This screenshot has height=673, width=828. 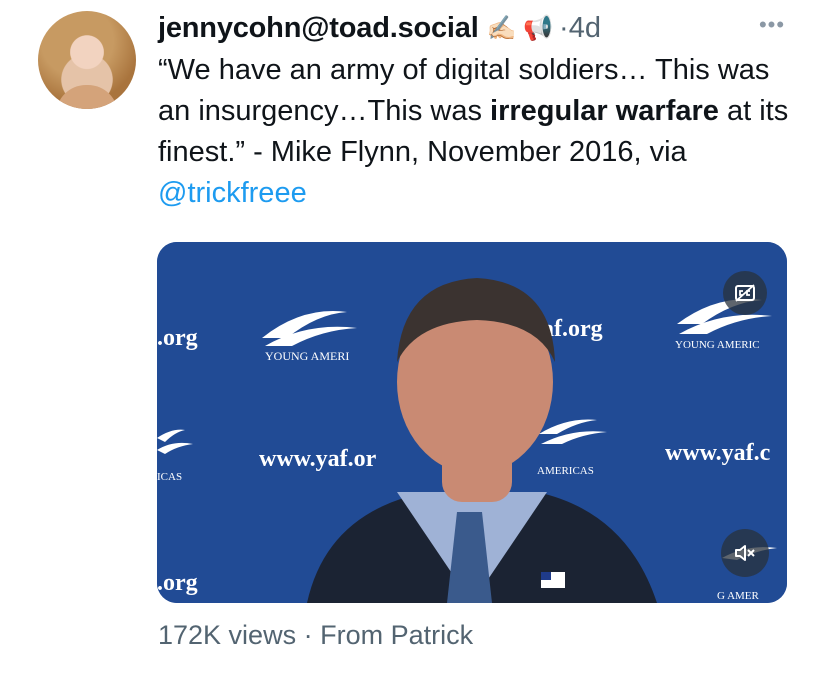 What do you see at coordinates (177, 338) in the screenshot?
I see `backdrop-org-left: .org` at bounding box center [177, 338].